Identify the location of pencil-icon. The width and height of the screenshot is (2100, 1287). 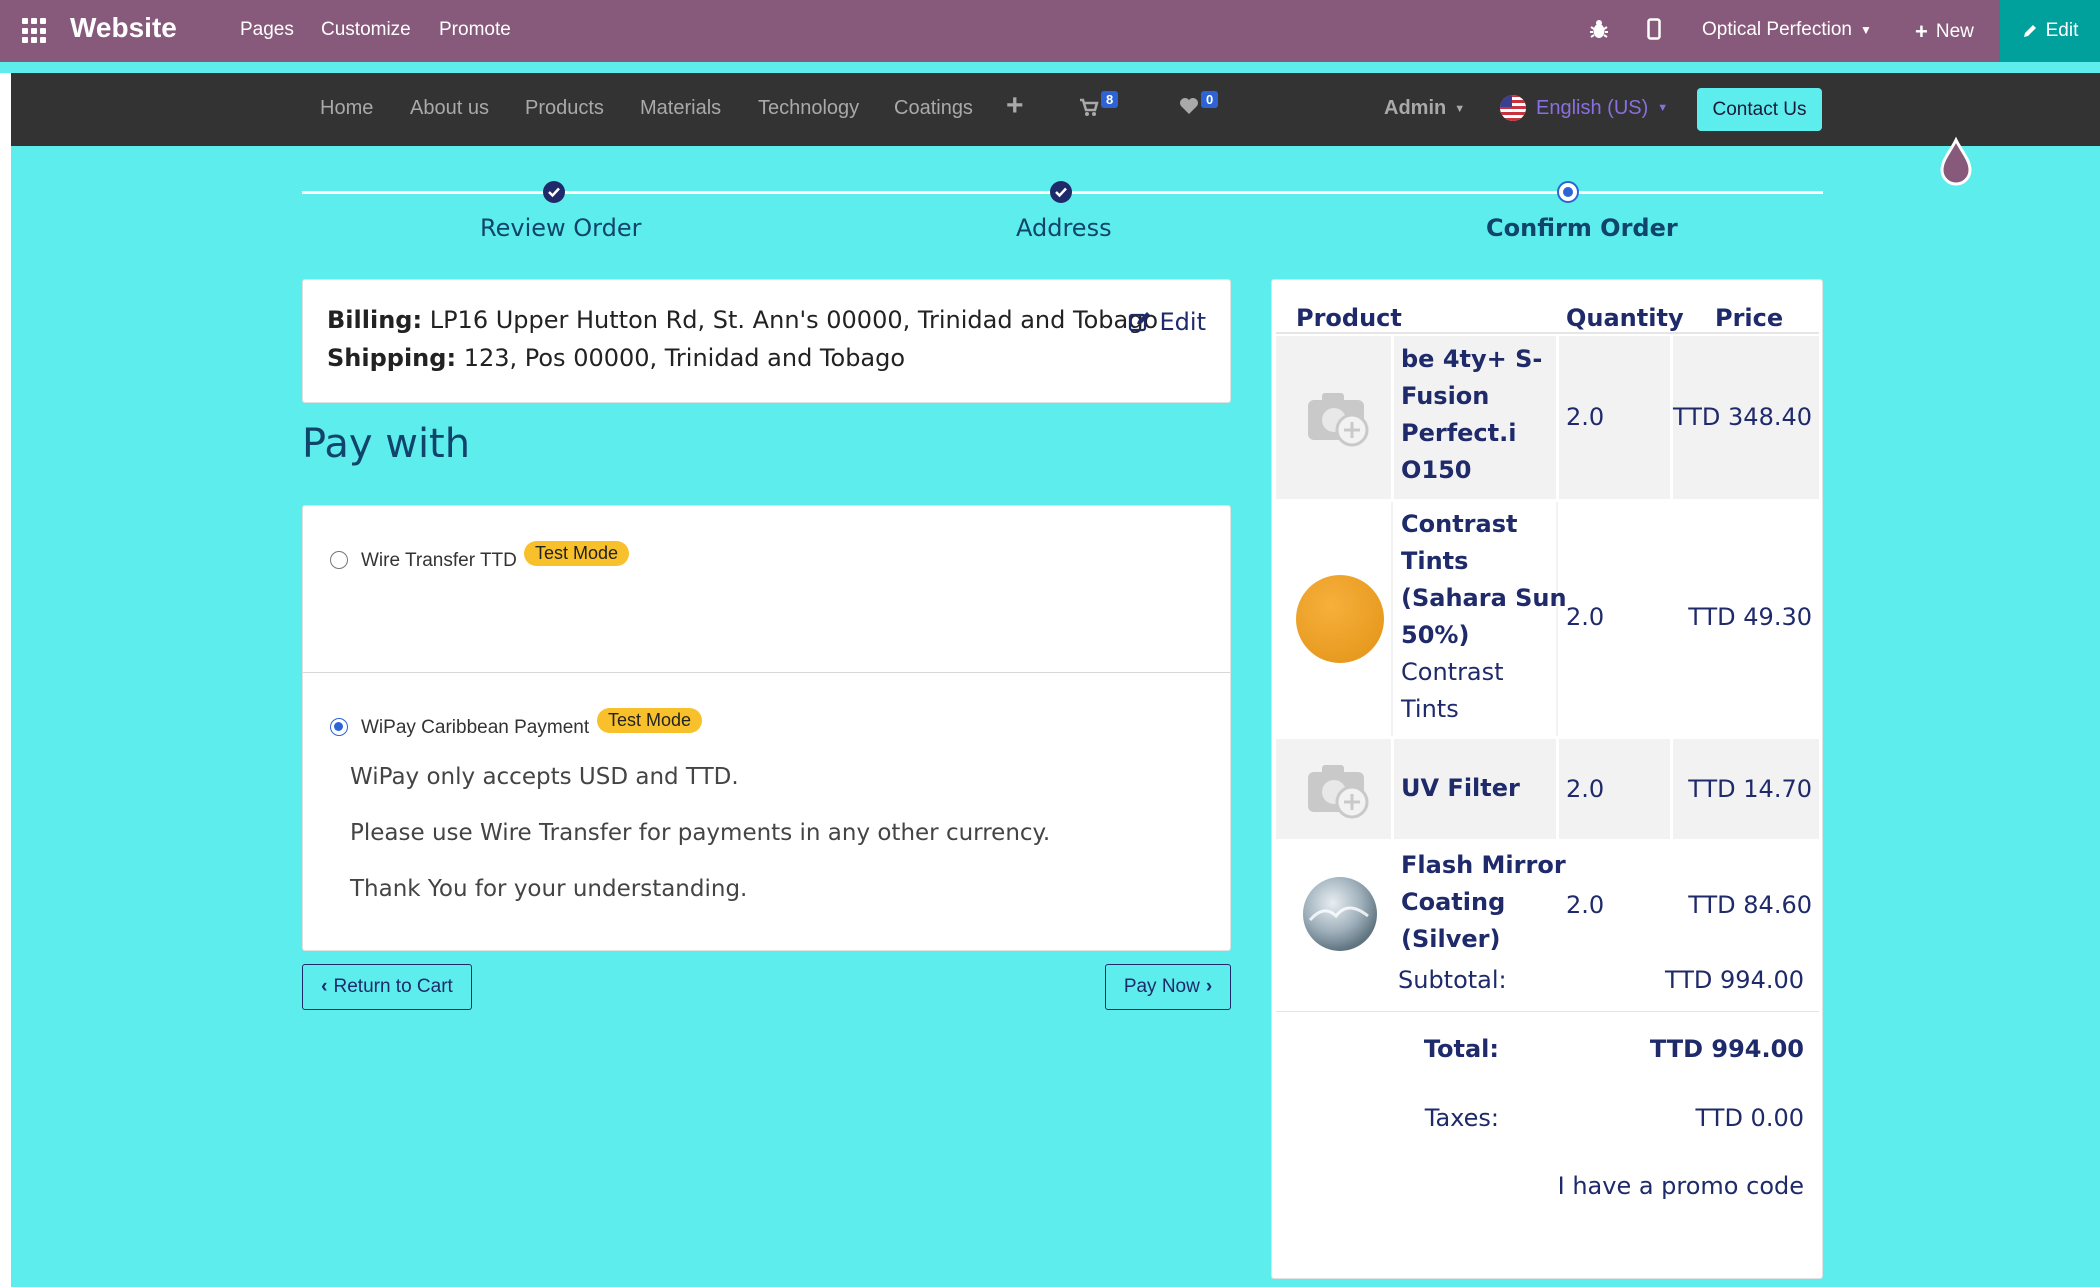
(2029, 31).